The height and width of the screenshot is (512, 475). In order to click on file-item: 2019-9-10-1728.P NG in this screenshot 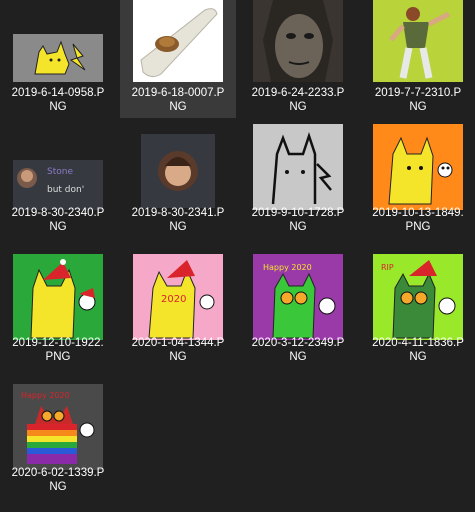, I will do `click(298, 179)`.